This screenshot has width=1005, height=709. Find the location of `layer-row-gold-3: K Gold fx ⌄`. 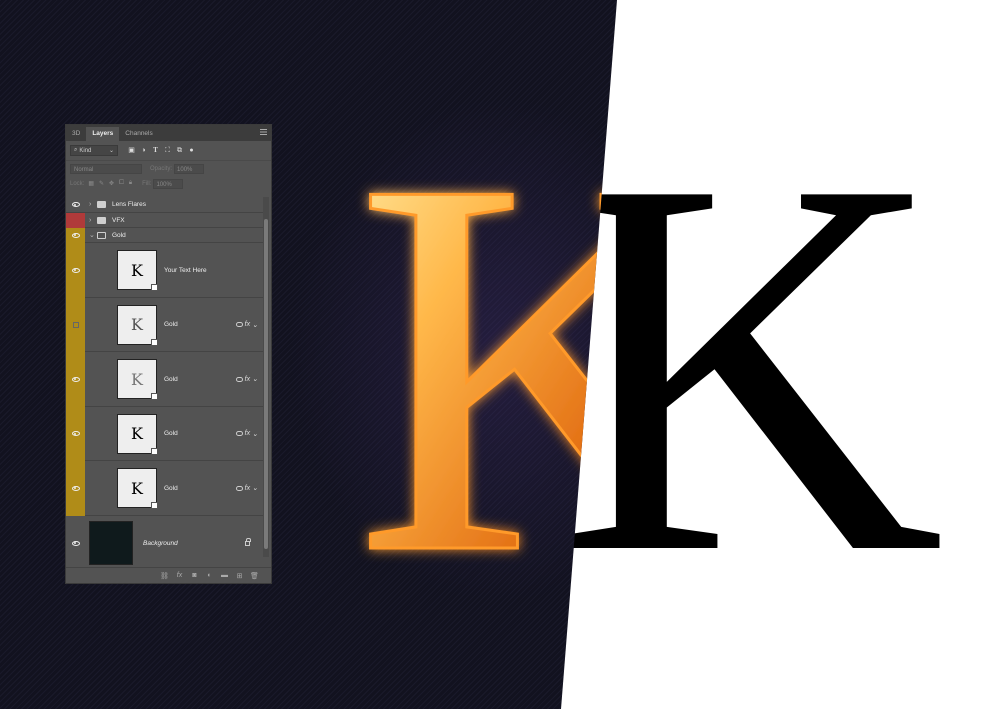

layer-row-gold-3: K Gold fx ⌄ is located at coordinates (165, 434).